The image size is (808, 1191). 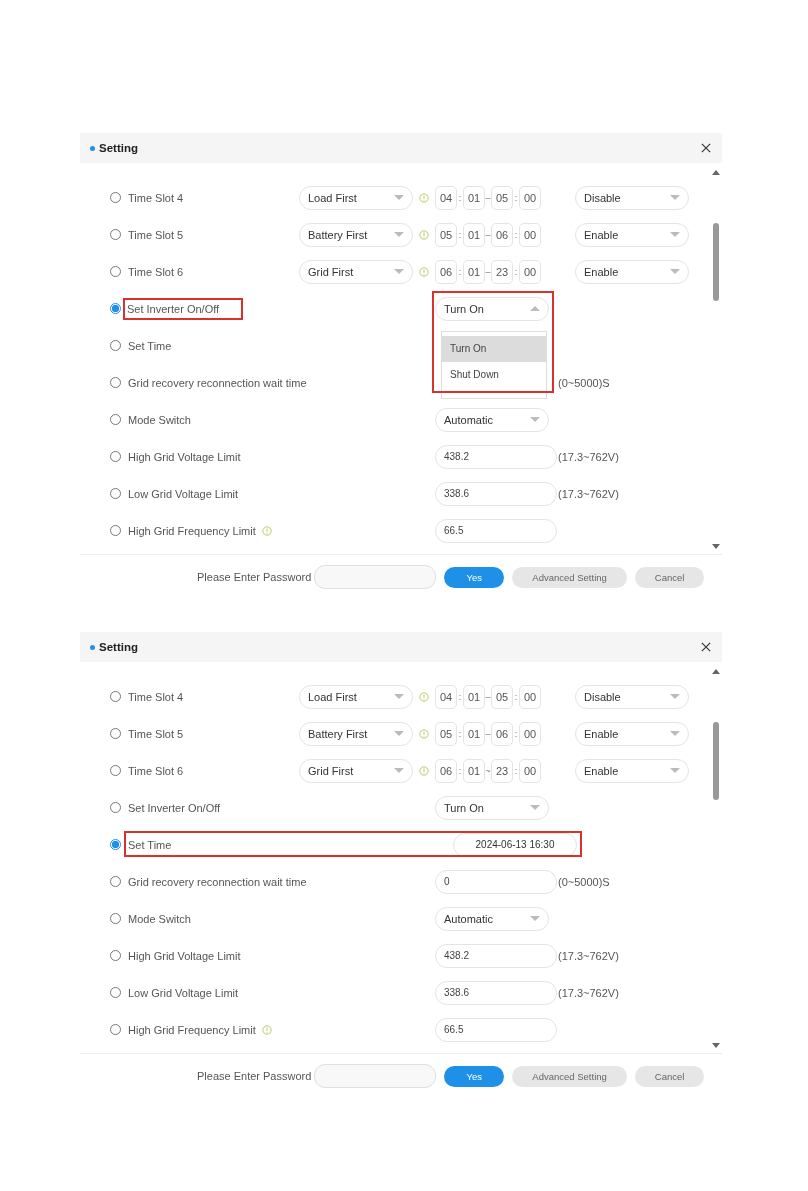 What do you see at coordinates (494, 348) in the screenshot?
I see `dropdown-option: Turn On` at bounding box center [494, 348].